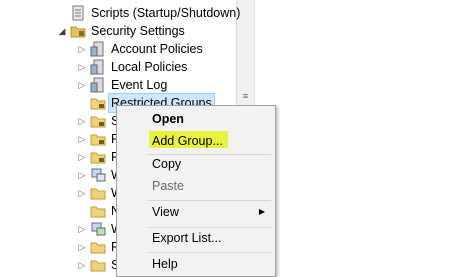 This screenshot has height=277, width=456. I want to click on security-folder-icon, so click(78, 31).